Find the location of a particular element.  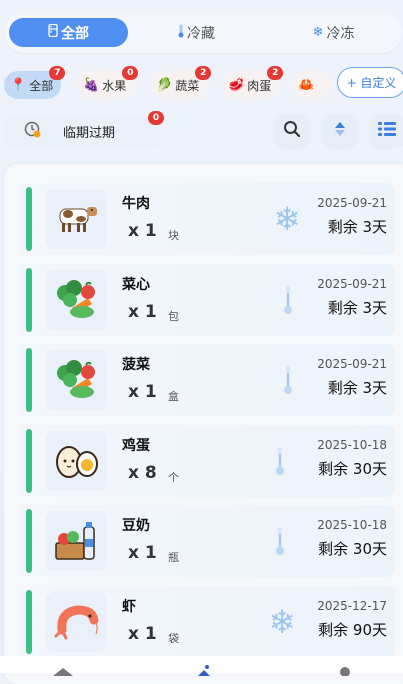

fruit-icon: 🍇 is located at coordinates (91, 85).